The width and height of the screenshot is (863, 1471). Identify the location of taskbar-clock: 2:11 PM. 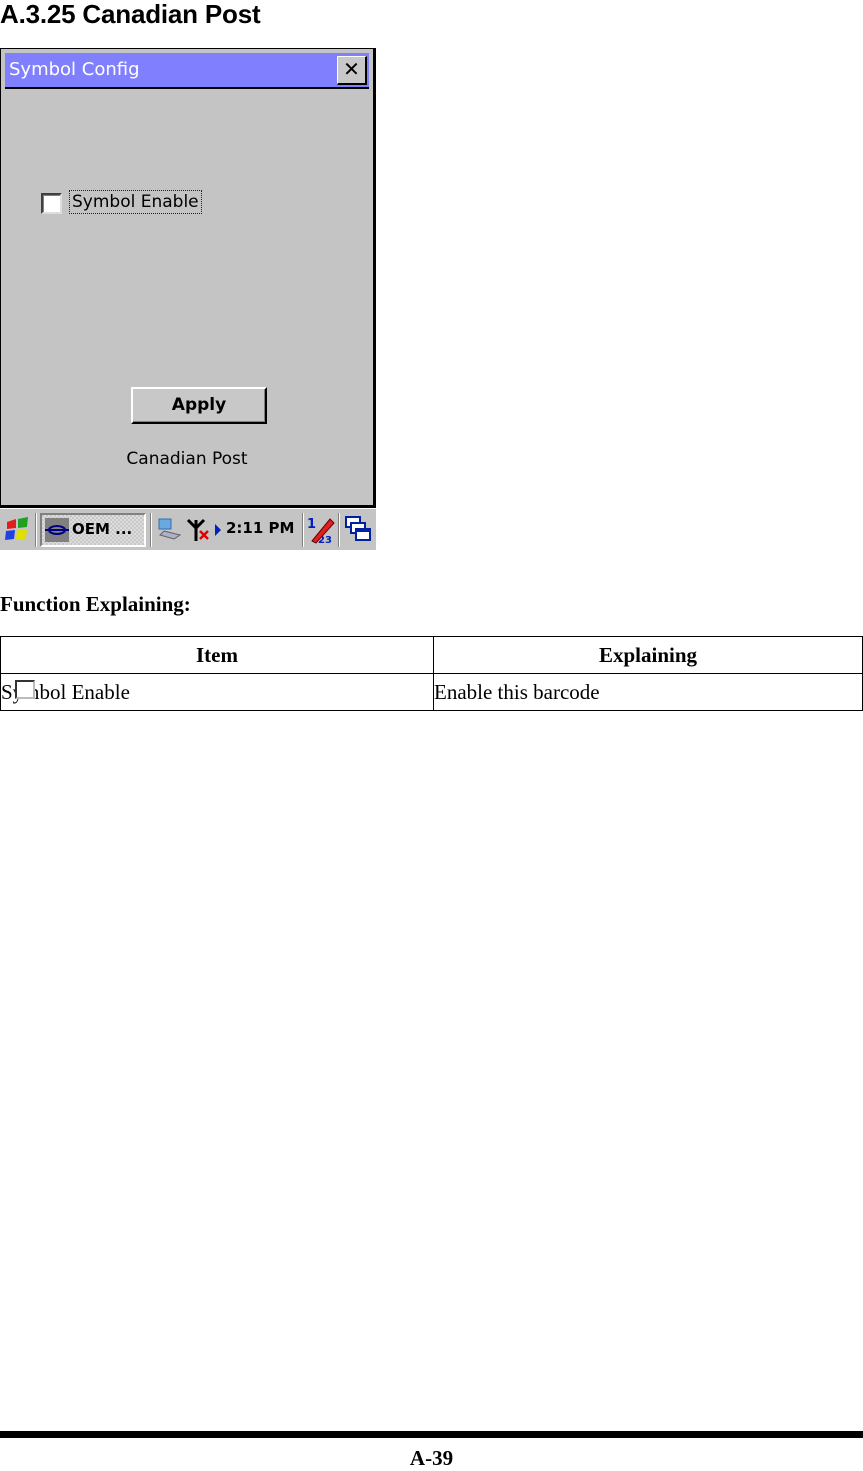
(260, 528).